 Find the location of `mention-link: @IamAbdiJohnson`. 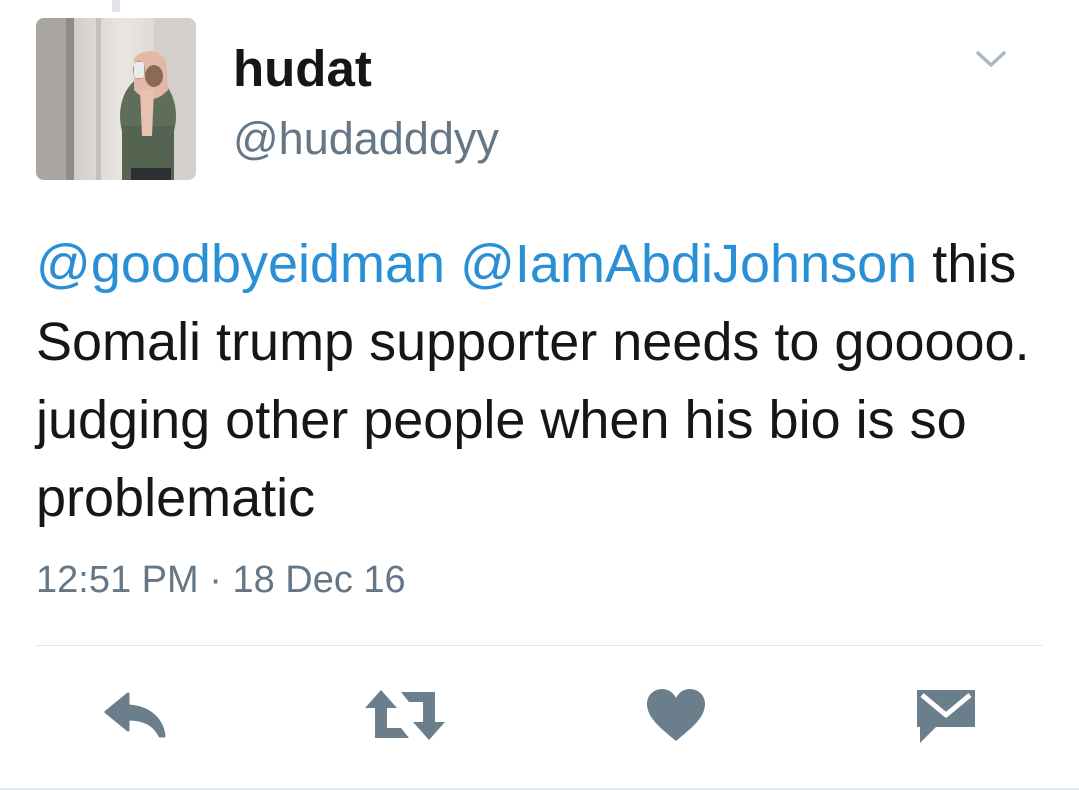

mention-link: @IamAbdiJohnson is located at coordinates (688, 264).